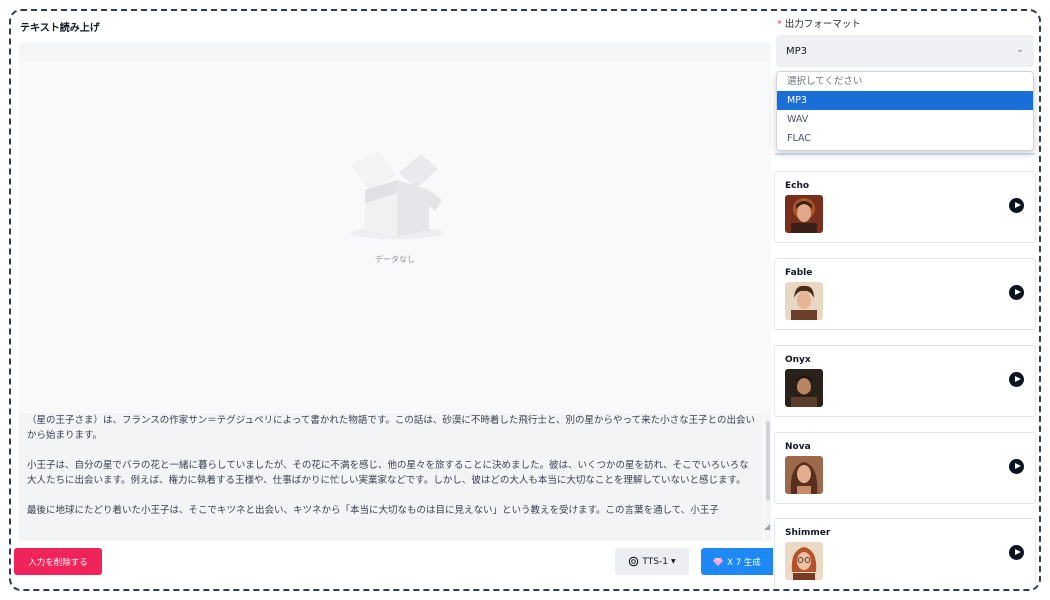 The width and height of the screenshot is (1050, 600). Describe the element at coordinates (768, 461) in the screenshot. I see `text-scrollbar-thumb` at that location.